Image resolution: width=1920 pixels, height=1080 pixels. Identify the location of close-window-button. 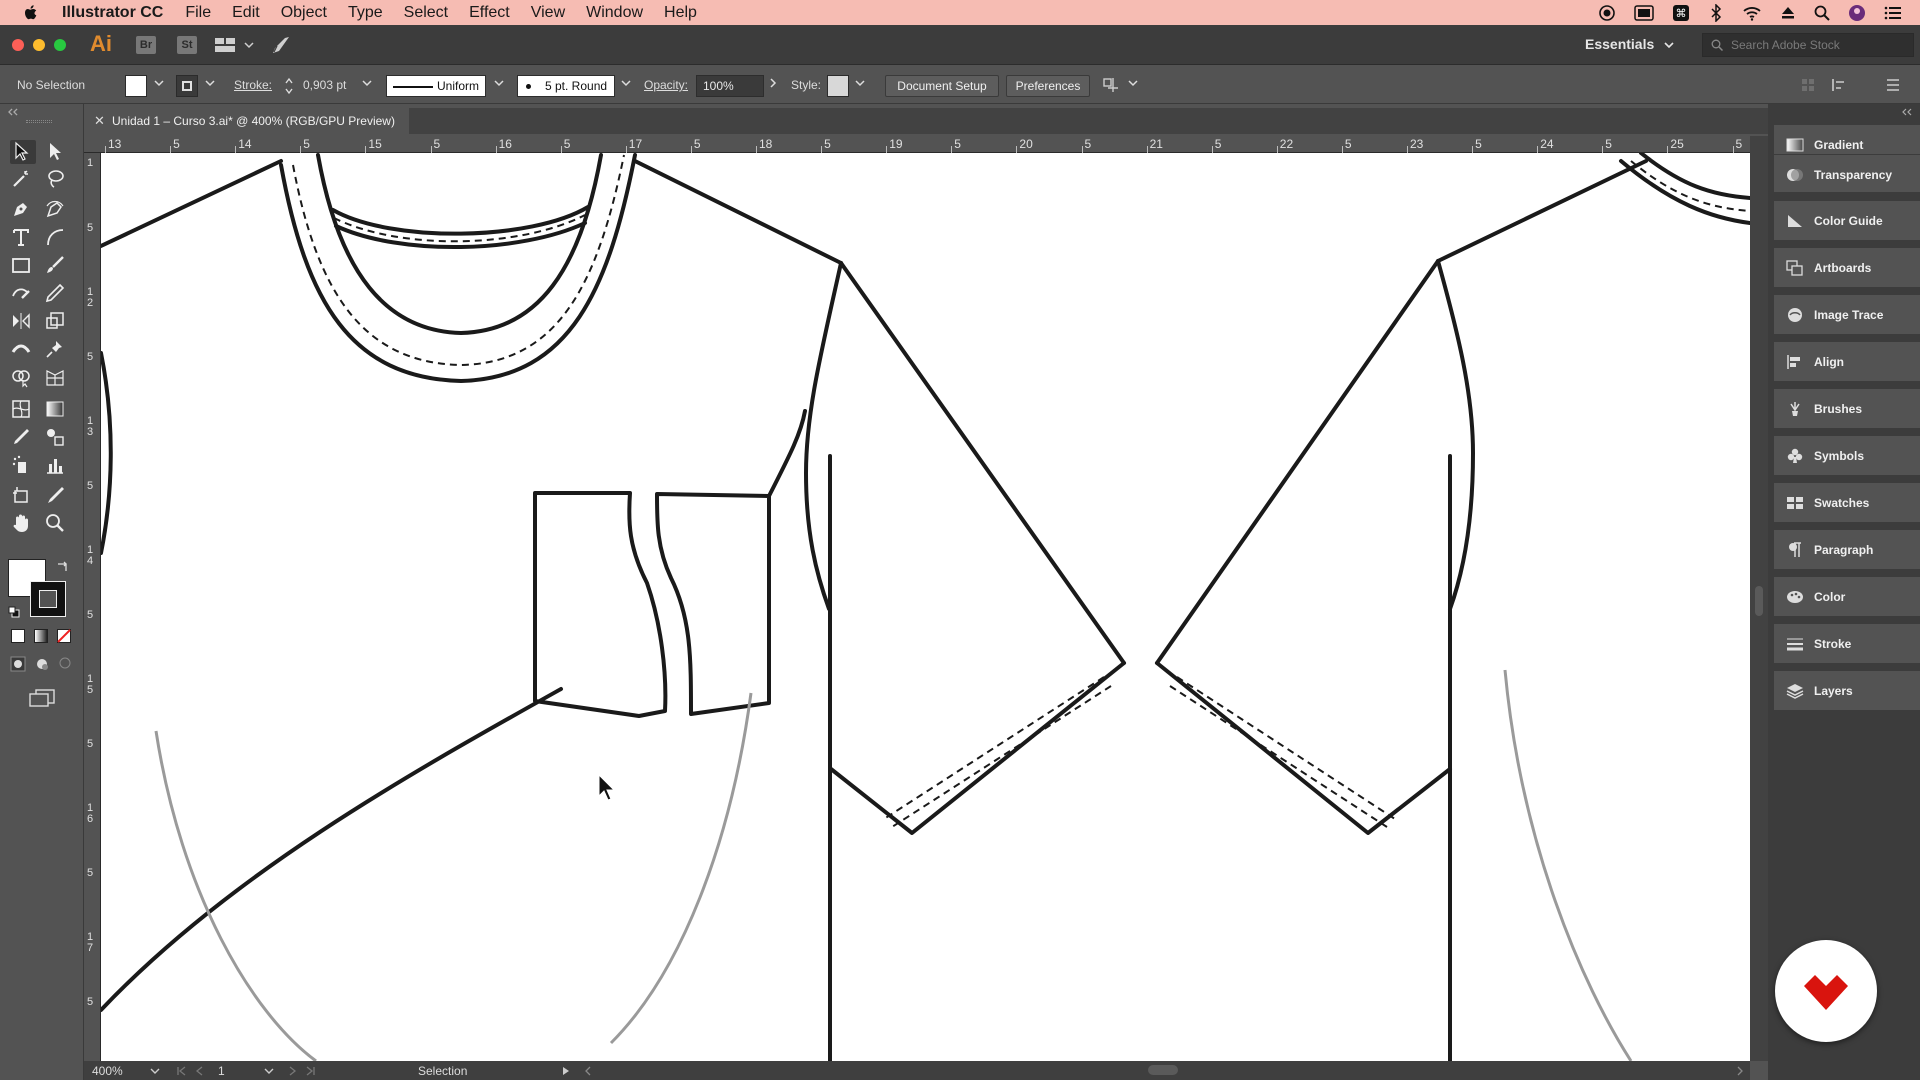
(18, 45).